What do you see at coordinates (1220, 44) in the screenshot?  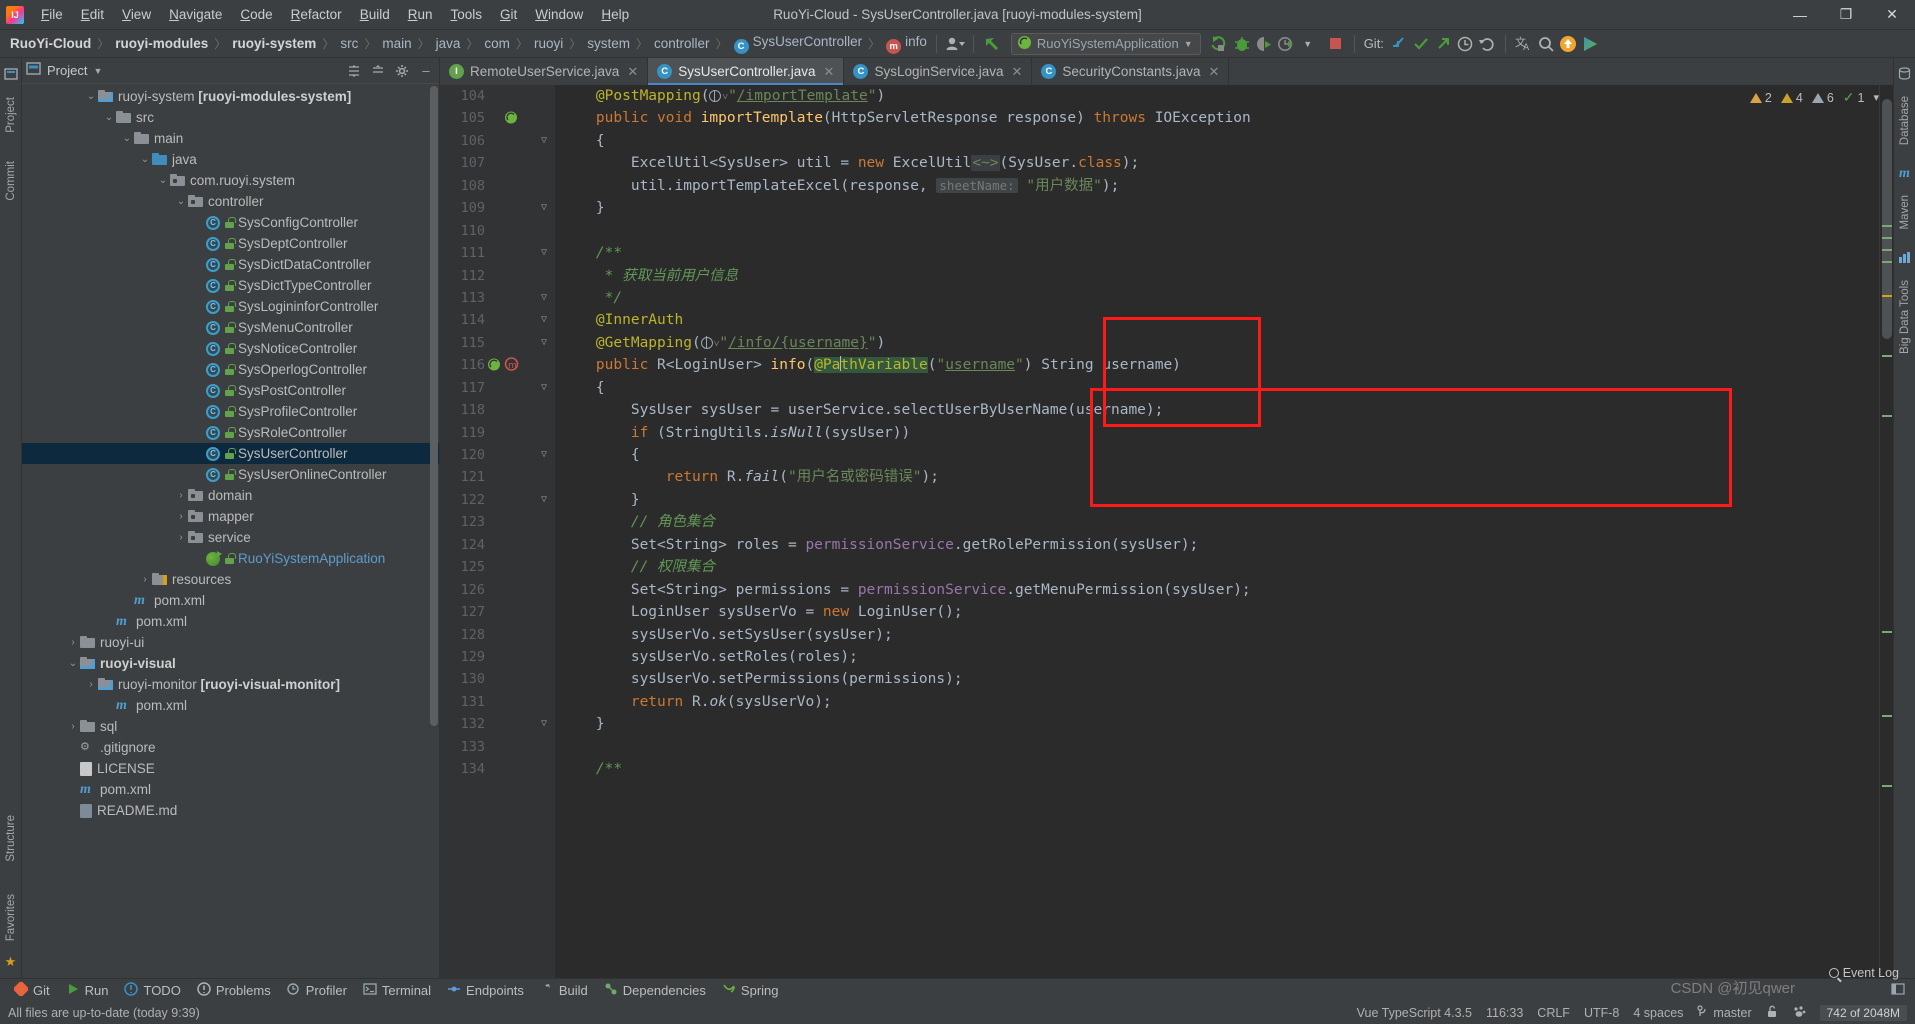 I see `run-icon` at bounding box center [1220, 44].